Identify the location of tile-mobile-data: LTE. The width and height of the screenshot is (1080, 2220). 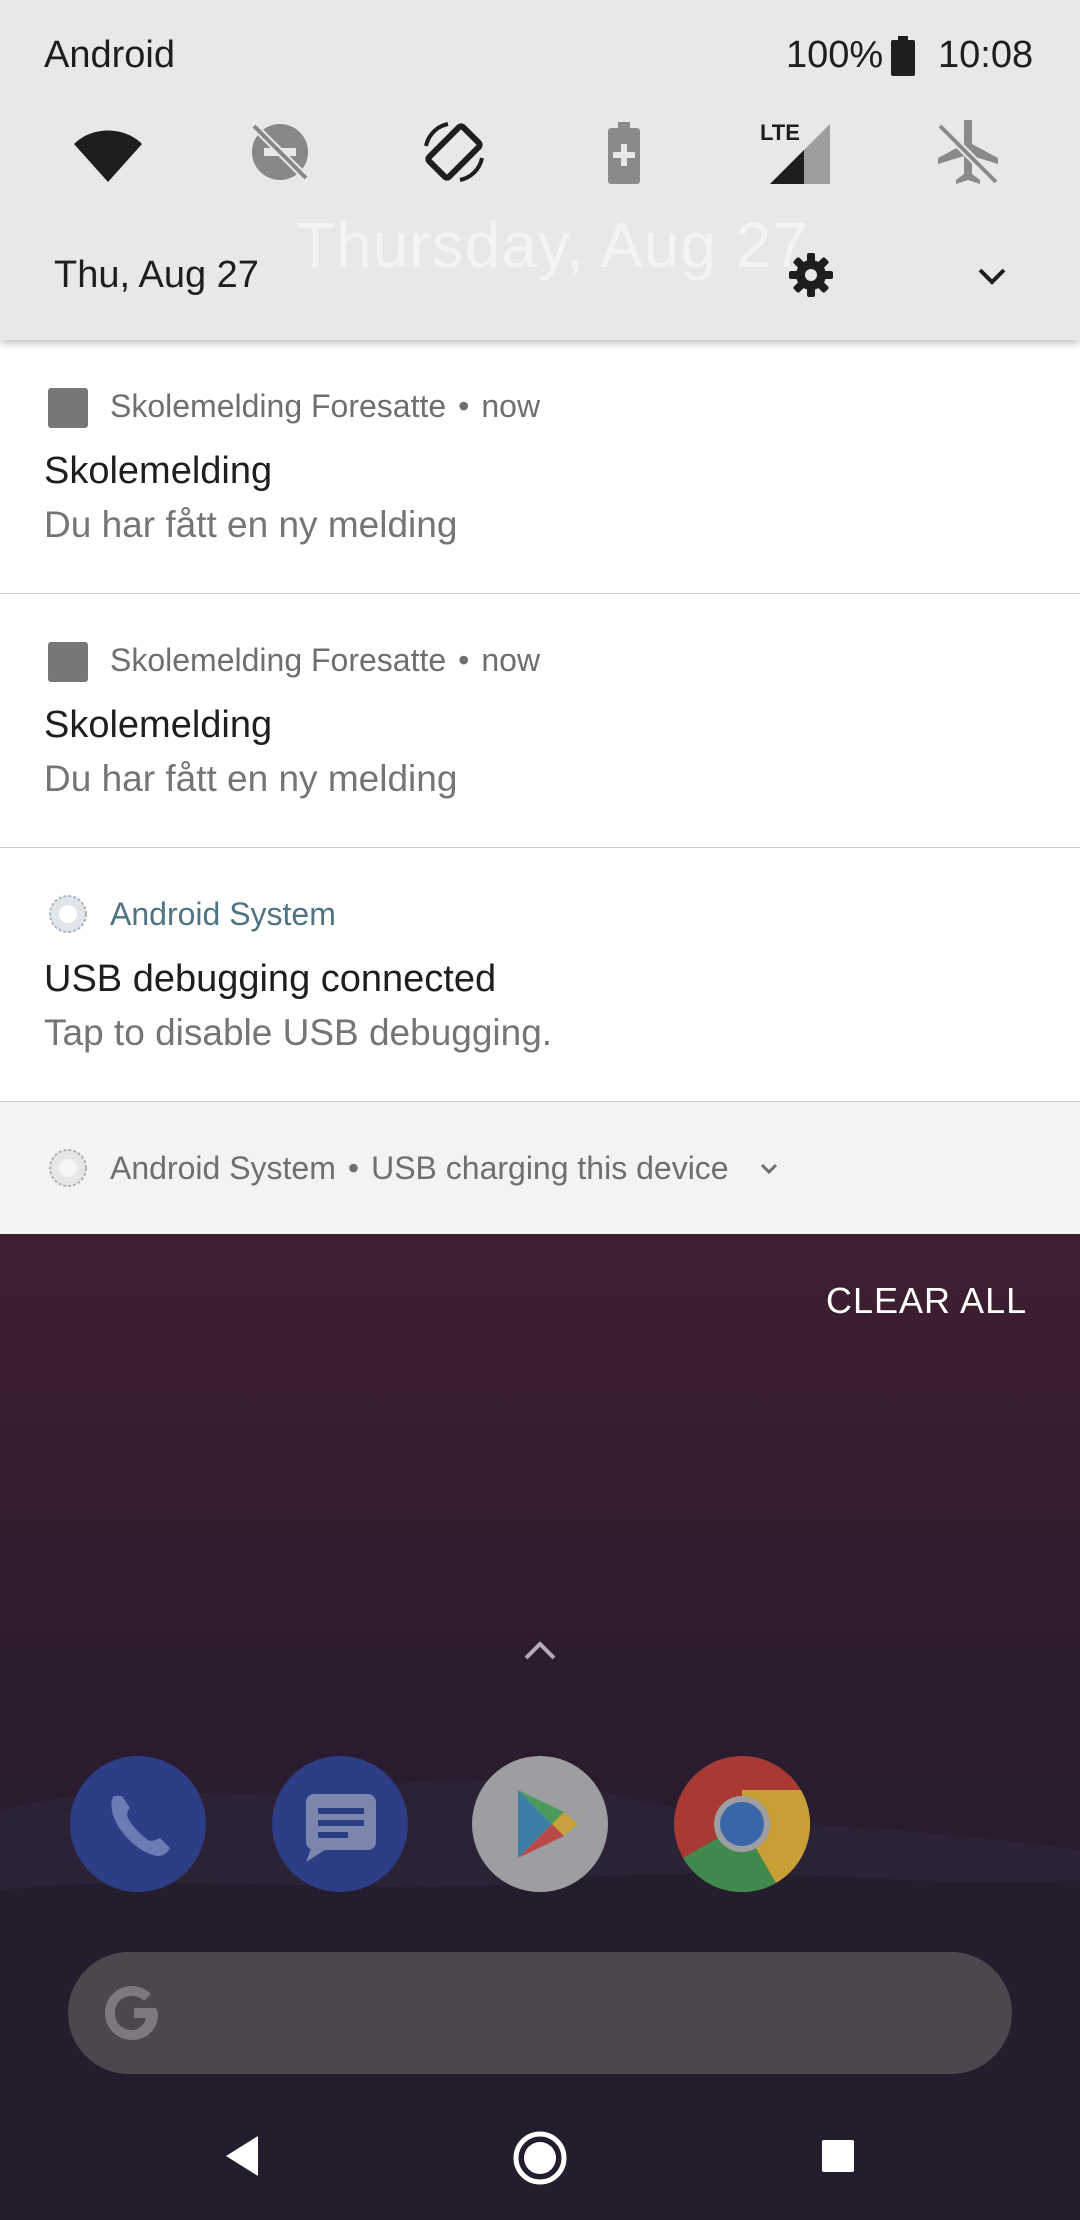
(796, 152).